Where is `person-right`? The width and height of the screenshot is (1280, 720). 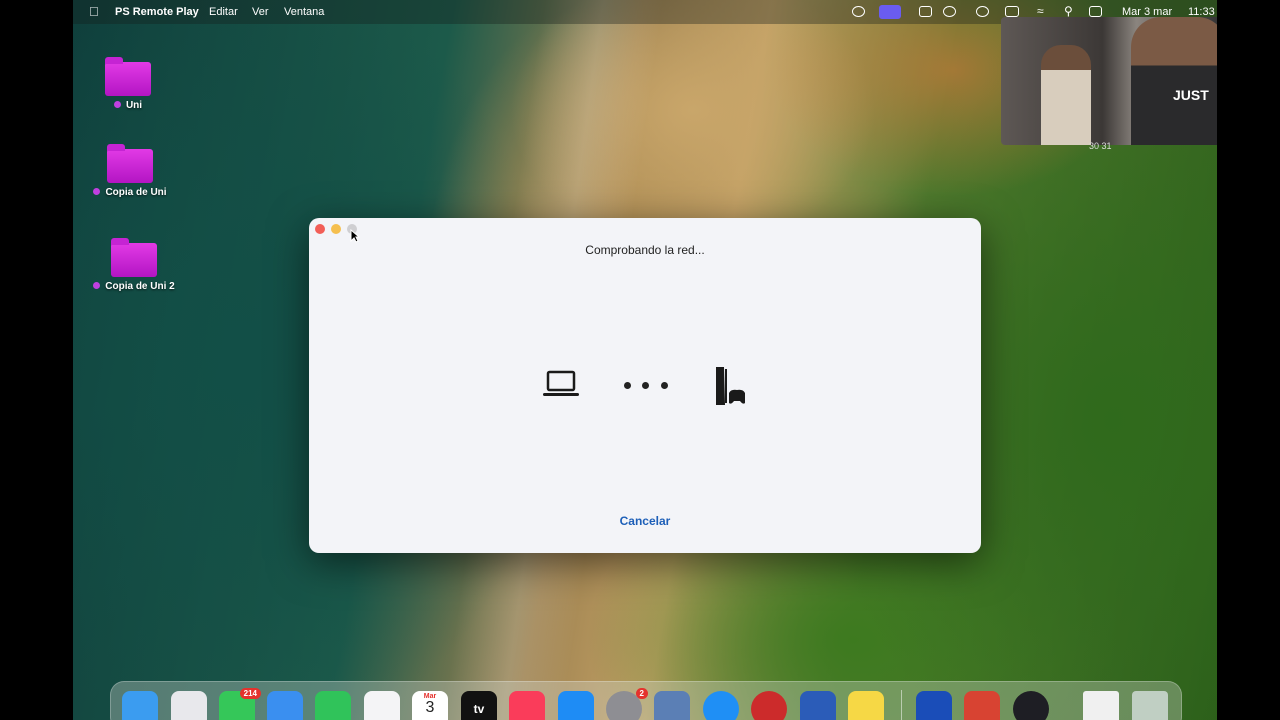
person-right is located at coordinates (1174, 81).